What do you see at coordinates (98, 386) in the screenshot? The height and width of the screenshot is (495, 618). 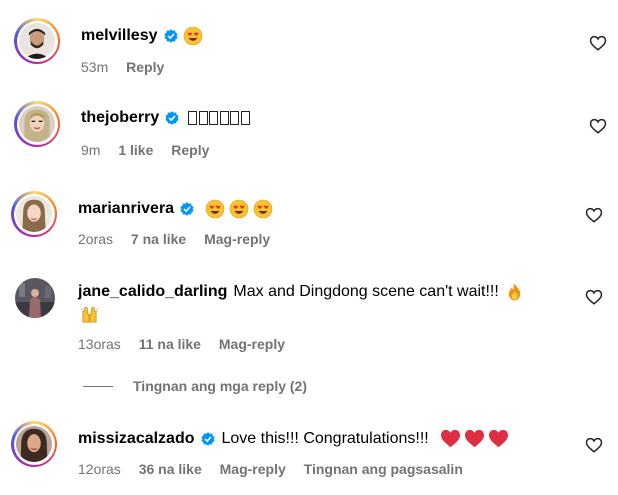 I see `replies-divider` at bounding box center [98, 386].